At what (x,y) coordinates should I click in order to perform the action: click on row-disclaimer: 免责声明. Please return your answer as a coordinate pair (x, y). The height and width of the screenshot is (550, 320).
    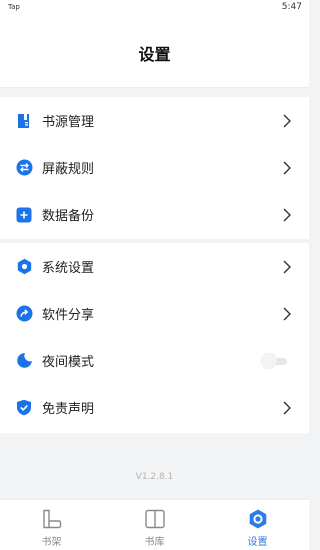
    Looking at the image, I should click on (154, 407).